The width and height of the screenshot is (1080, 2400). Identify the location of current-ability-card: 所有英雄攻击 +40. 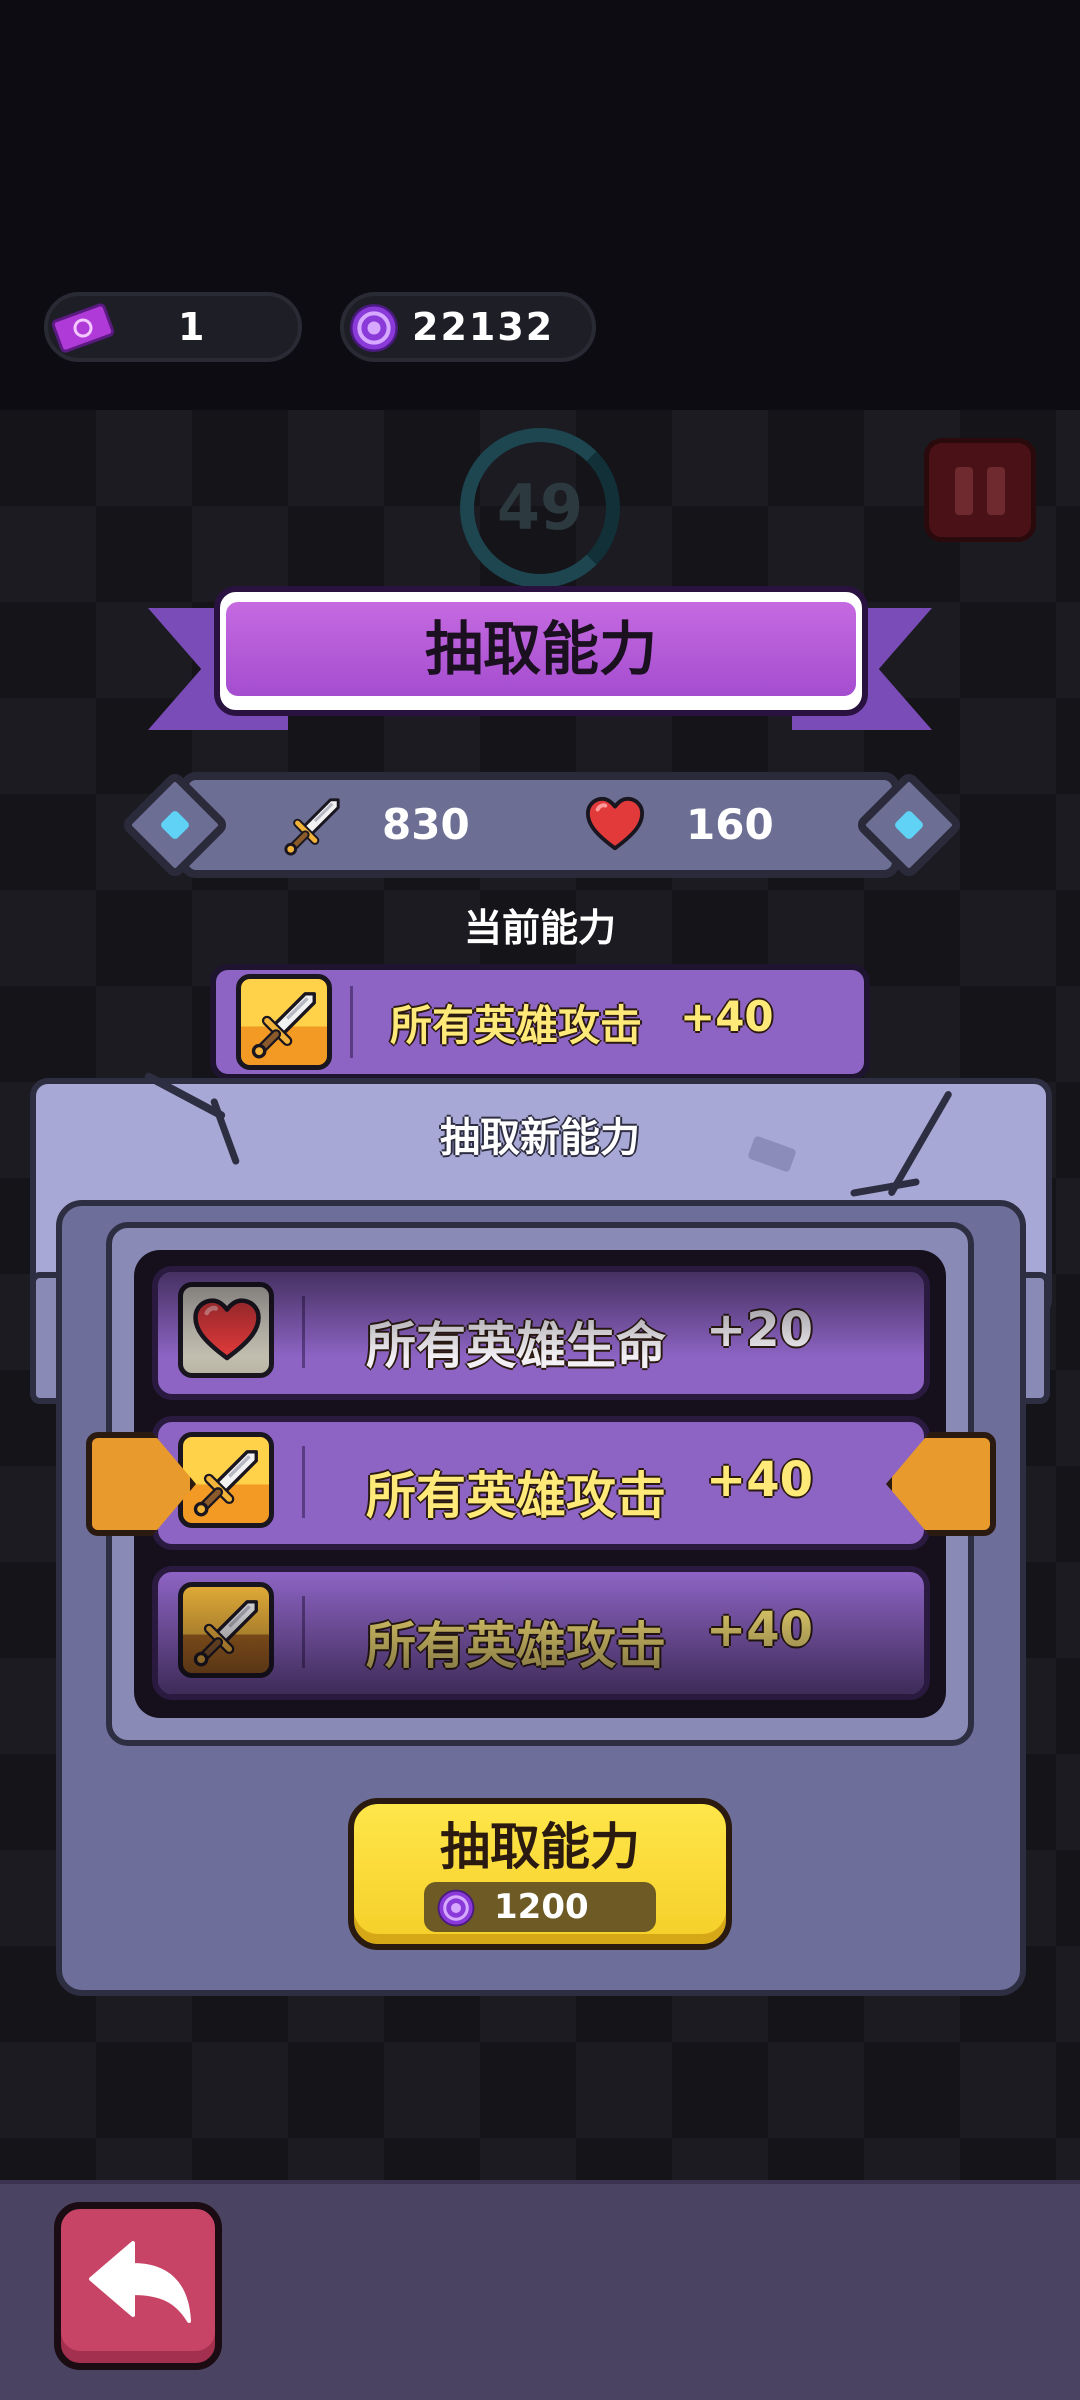
(540, 1022).